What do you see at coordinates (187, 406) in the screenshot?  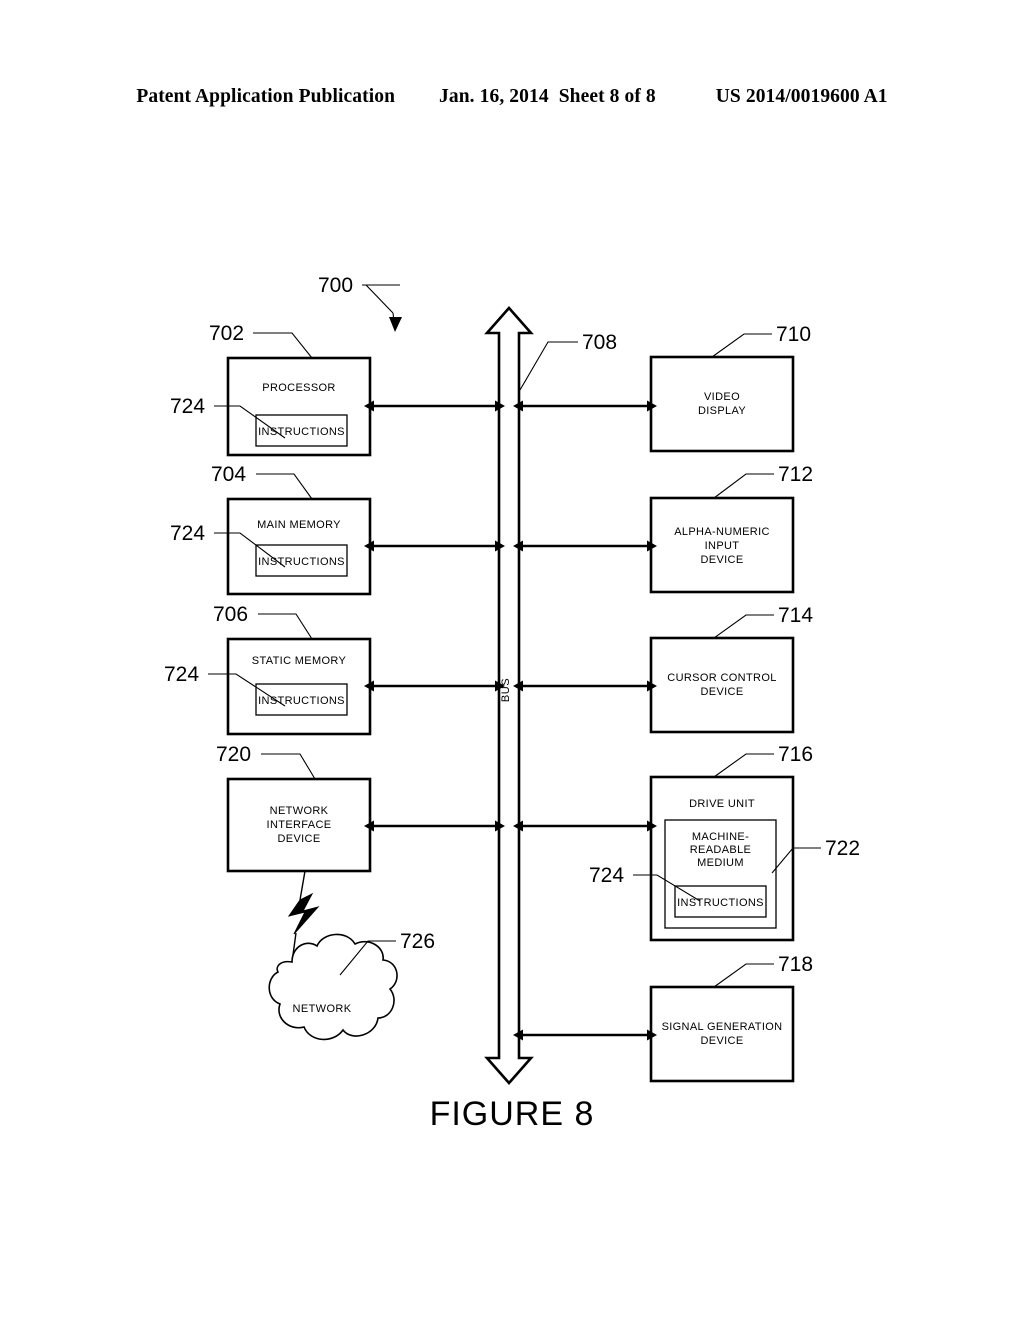 I see `ref-label-724-processor: 724` at bounding box center [187, 406].